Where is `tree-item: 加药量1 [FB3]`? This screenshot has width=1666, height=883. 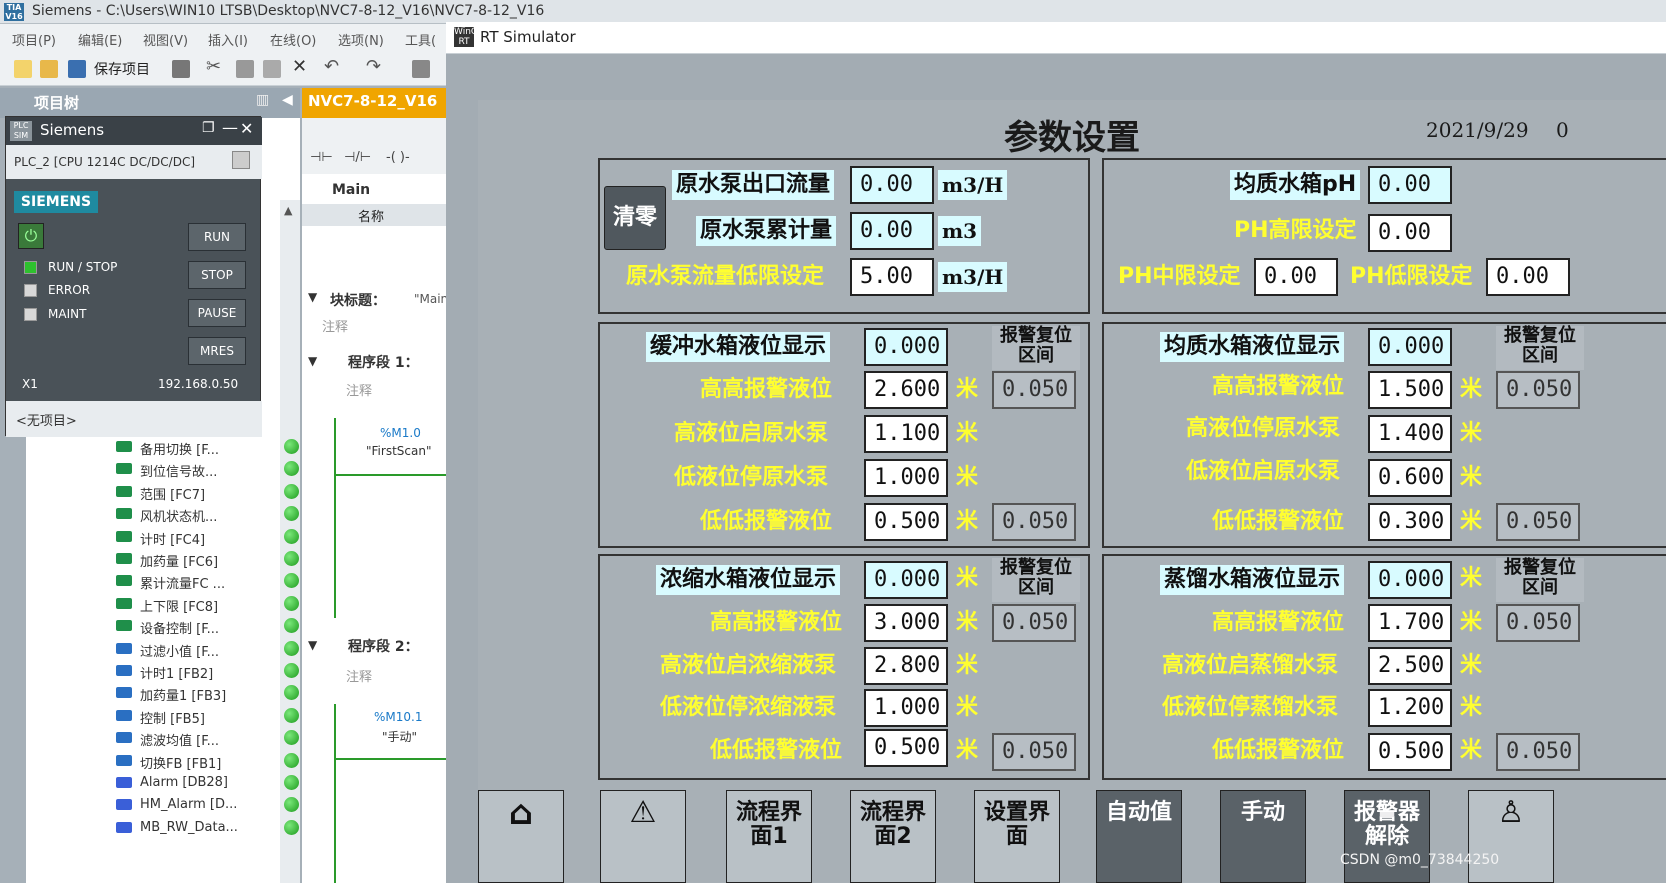
tree-item: 加药量1 [FB3] is located at coordinates (211, 693).